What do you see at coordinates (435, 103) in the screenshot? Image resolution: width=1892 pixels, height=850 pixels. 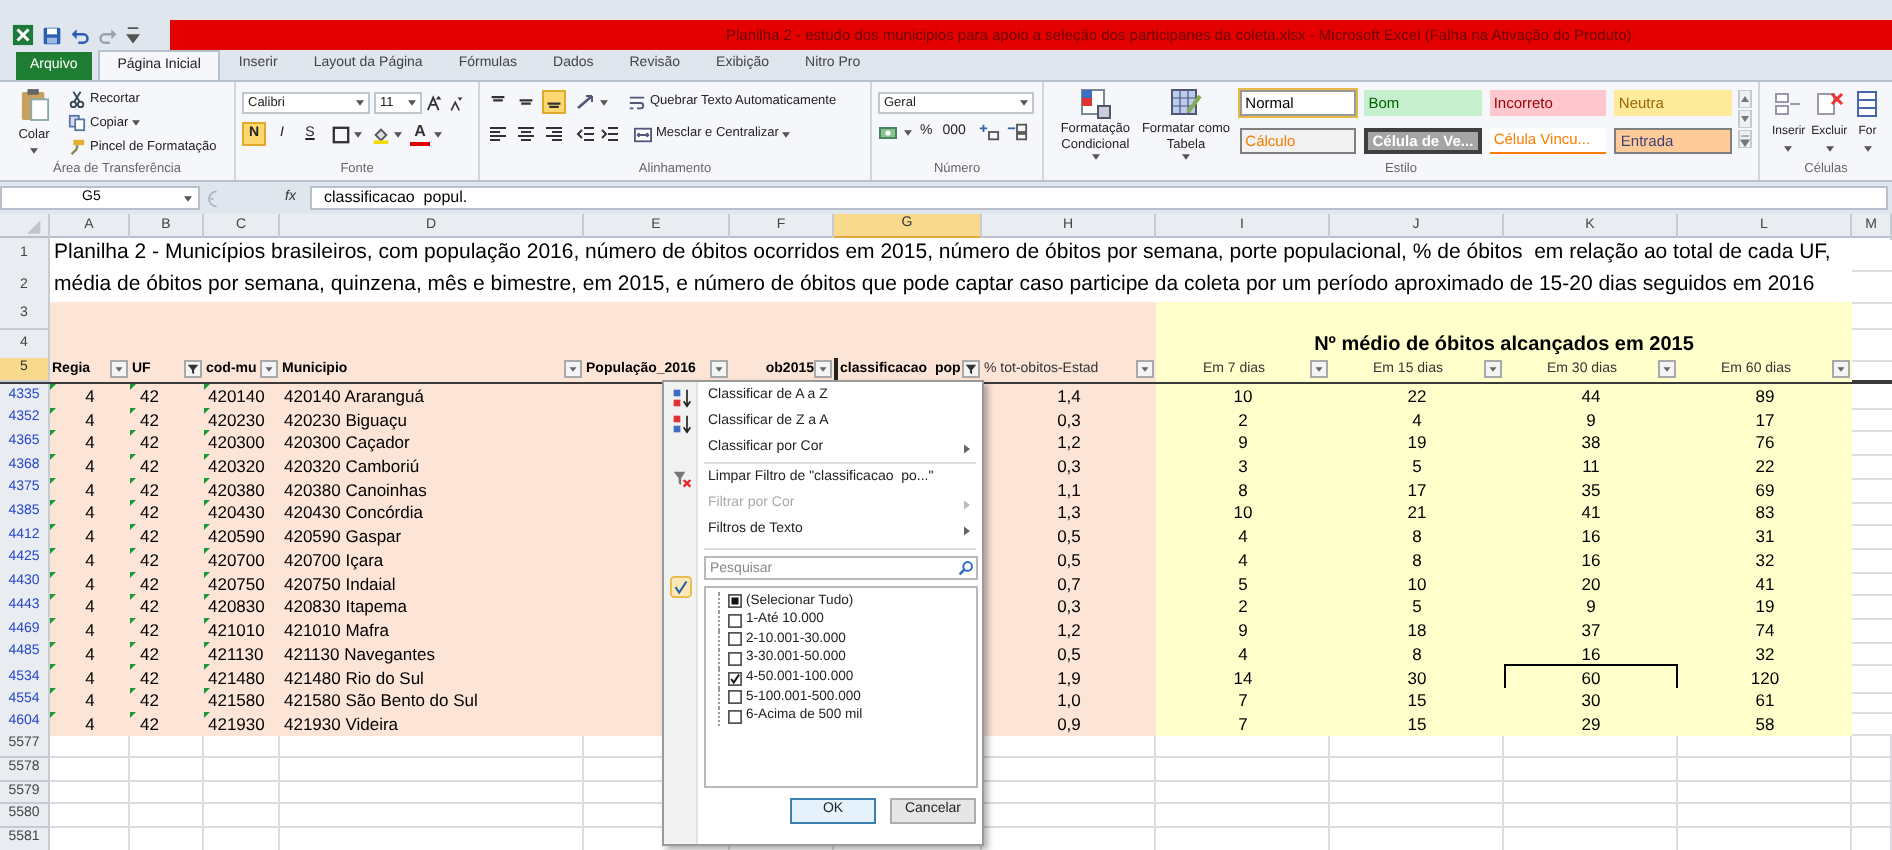 I see `grow-font-icon` at bounding box center [435, 103].